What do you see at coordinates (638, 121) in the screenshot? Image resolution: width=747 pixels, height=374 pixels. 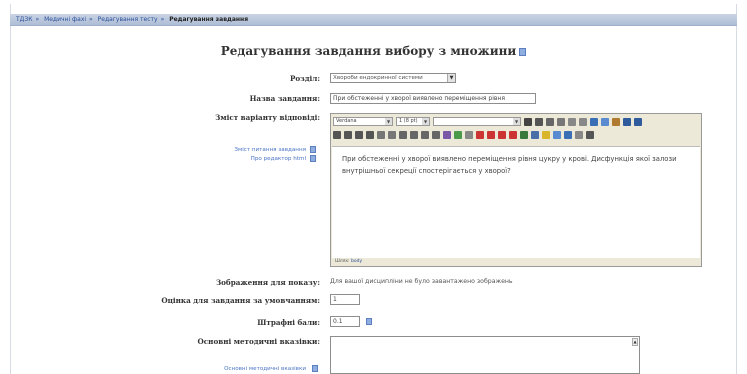 I see `redo-icon` at bounding box center [638, 121].